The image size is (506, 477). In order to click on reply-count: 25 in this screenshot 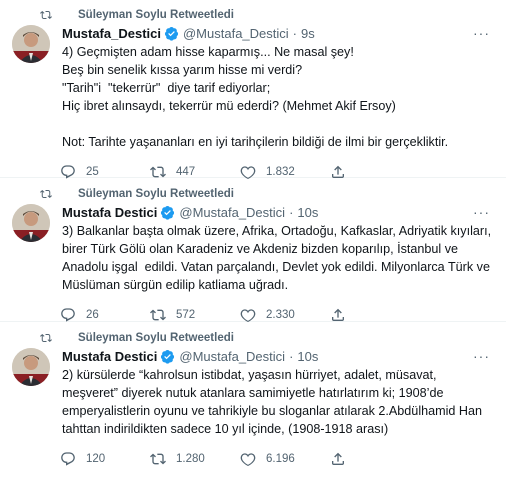, I will do `click(92, 172)`.